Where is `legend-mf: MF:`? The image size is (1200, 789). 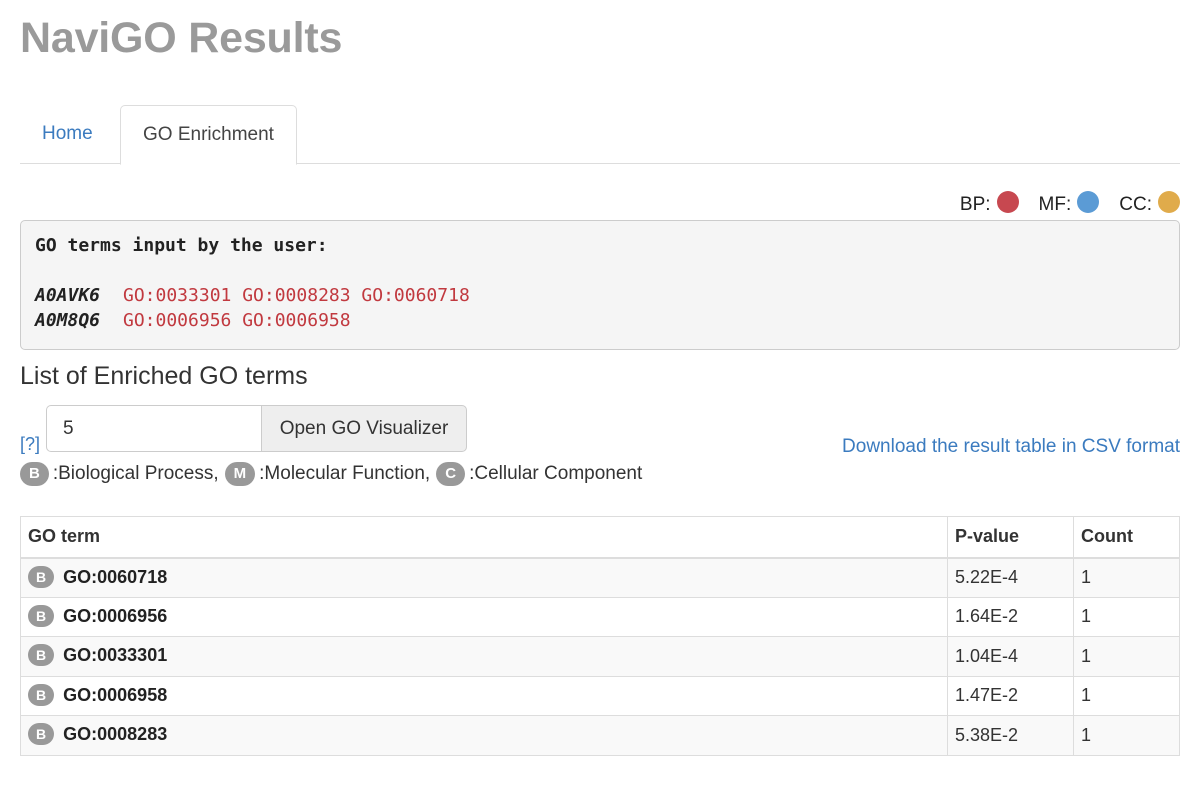 legend-mf: MF: is located at coordinates (1069, 203).